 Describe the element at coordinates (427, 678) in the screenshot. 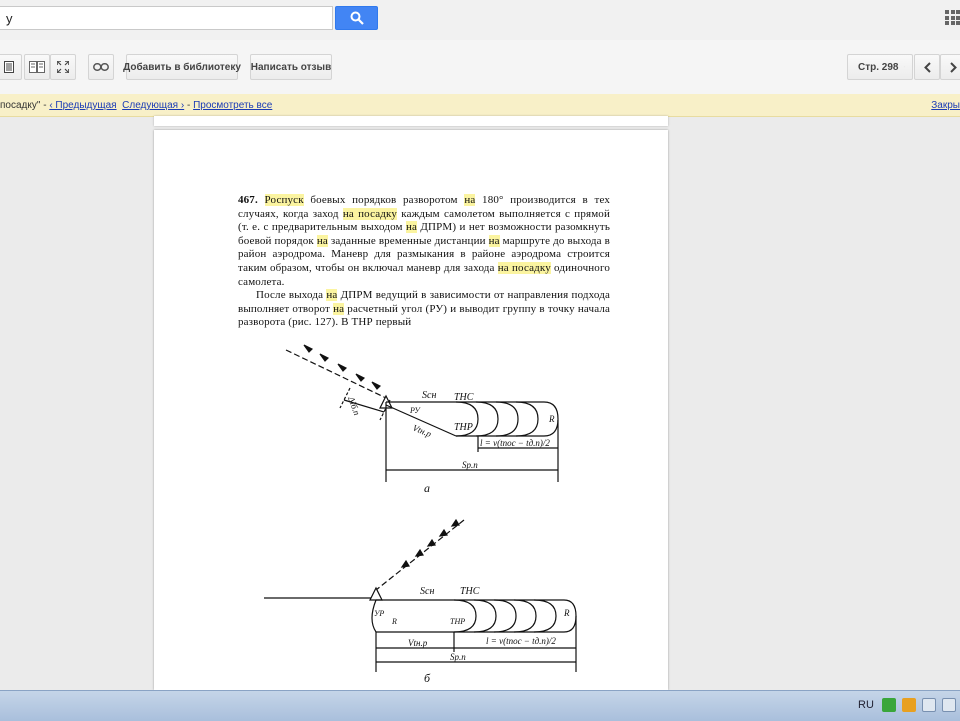

I see `fig-b-caption: б` at that location.